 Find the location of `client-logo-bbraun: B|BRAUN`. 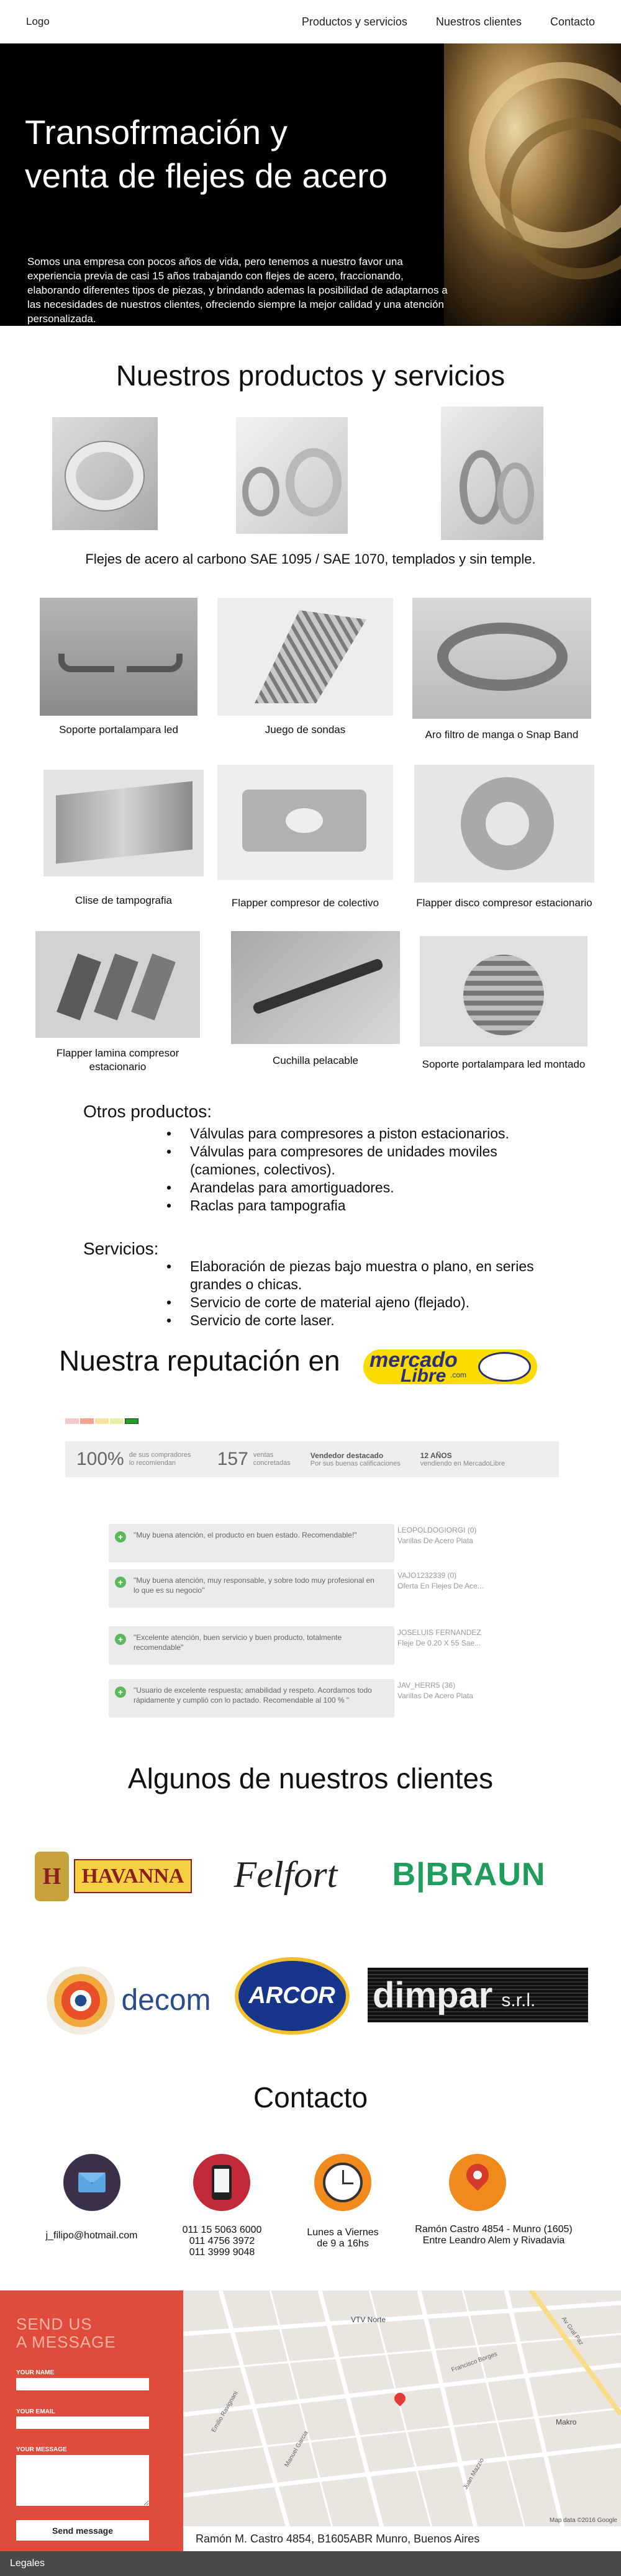

client-logo-bbraun: B|BRAUN is located at coordinates (469, 1875).